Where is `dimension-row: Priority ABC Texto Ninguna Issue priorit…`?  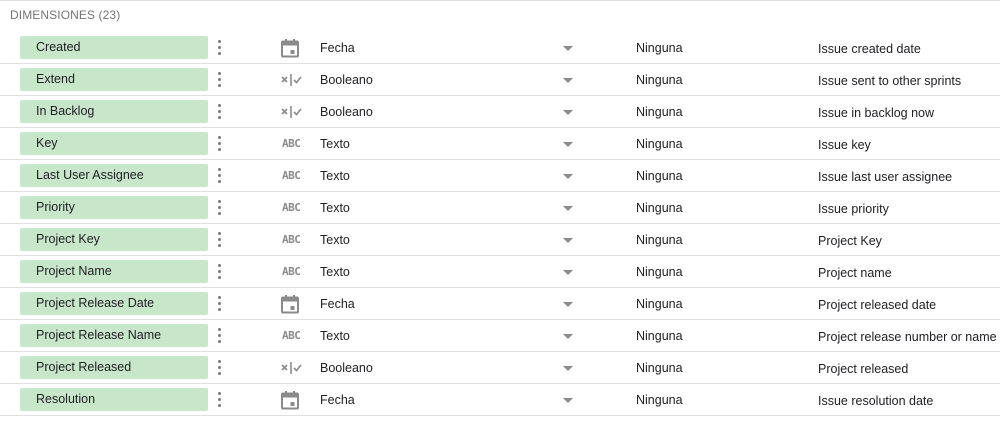
dimension-row: Priority ABC Texto Ninguna Issue priorit… is located at coordinates (500, 208).